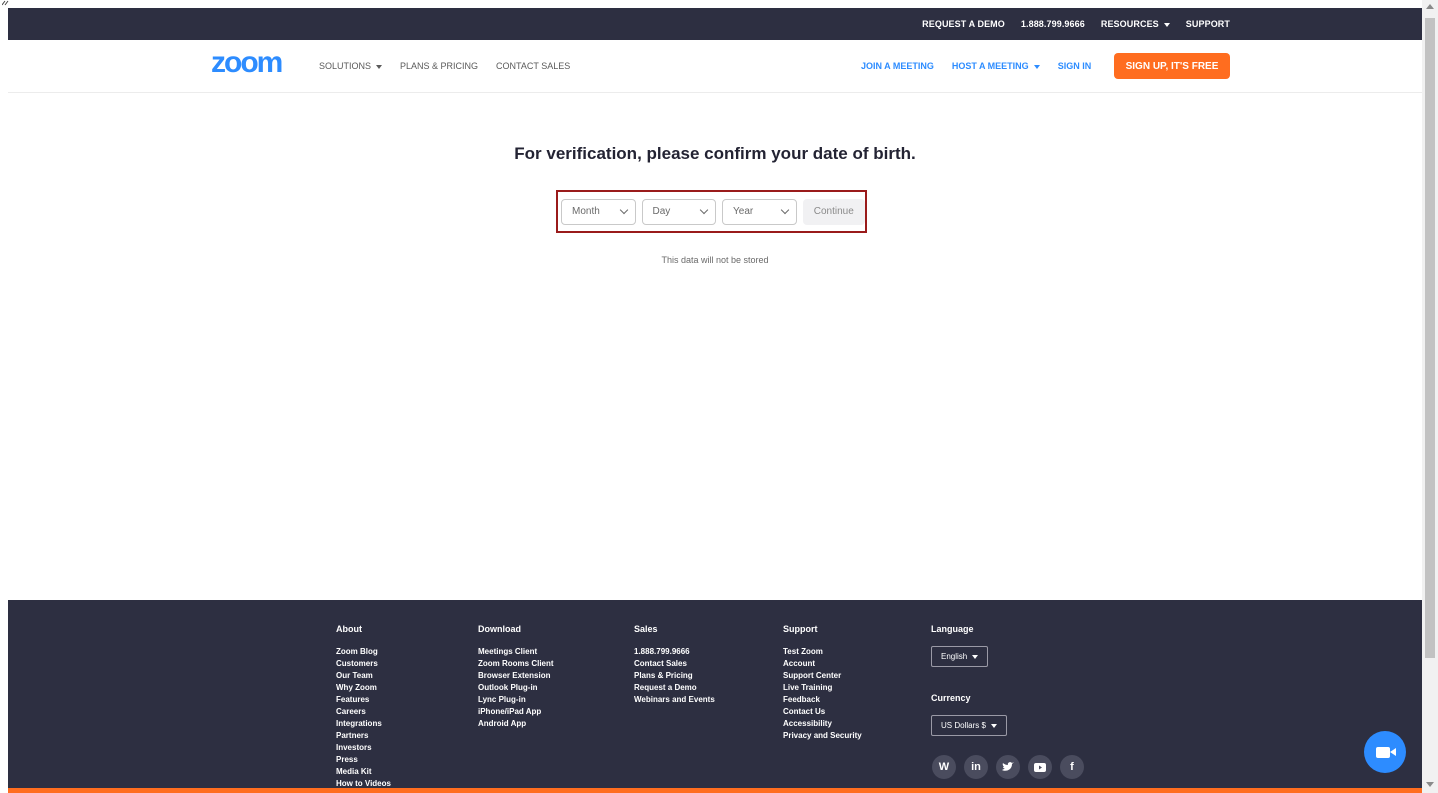 This screenshot has height=793, width=1438. I want to click on footer-link: Contact Sales, so click(660, 663).